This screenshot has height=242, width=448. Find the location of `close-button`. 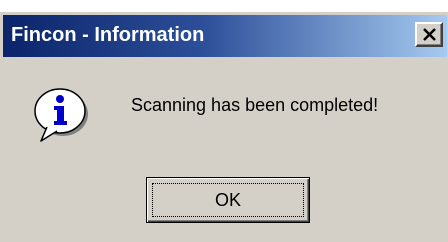

close-button is located at coordinates (429, 34).